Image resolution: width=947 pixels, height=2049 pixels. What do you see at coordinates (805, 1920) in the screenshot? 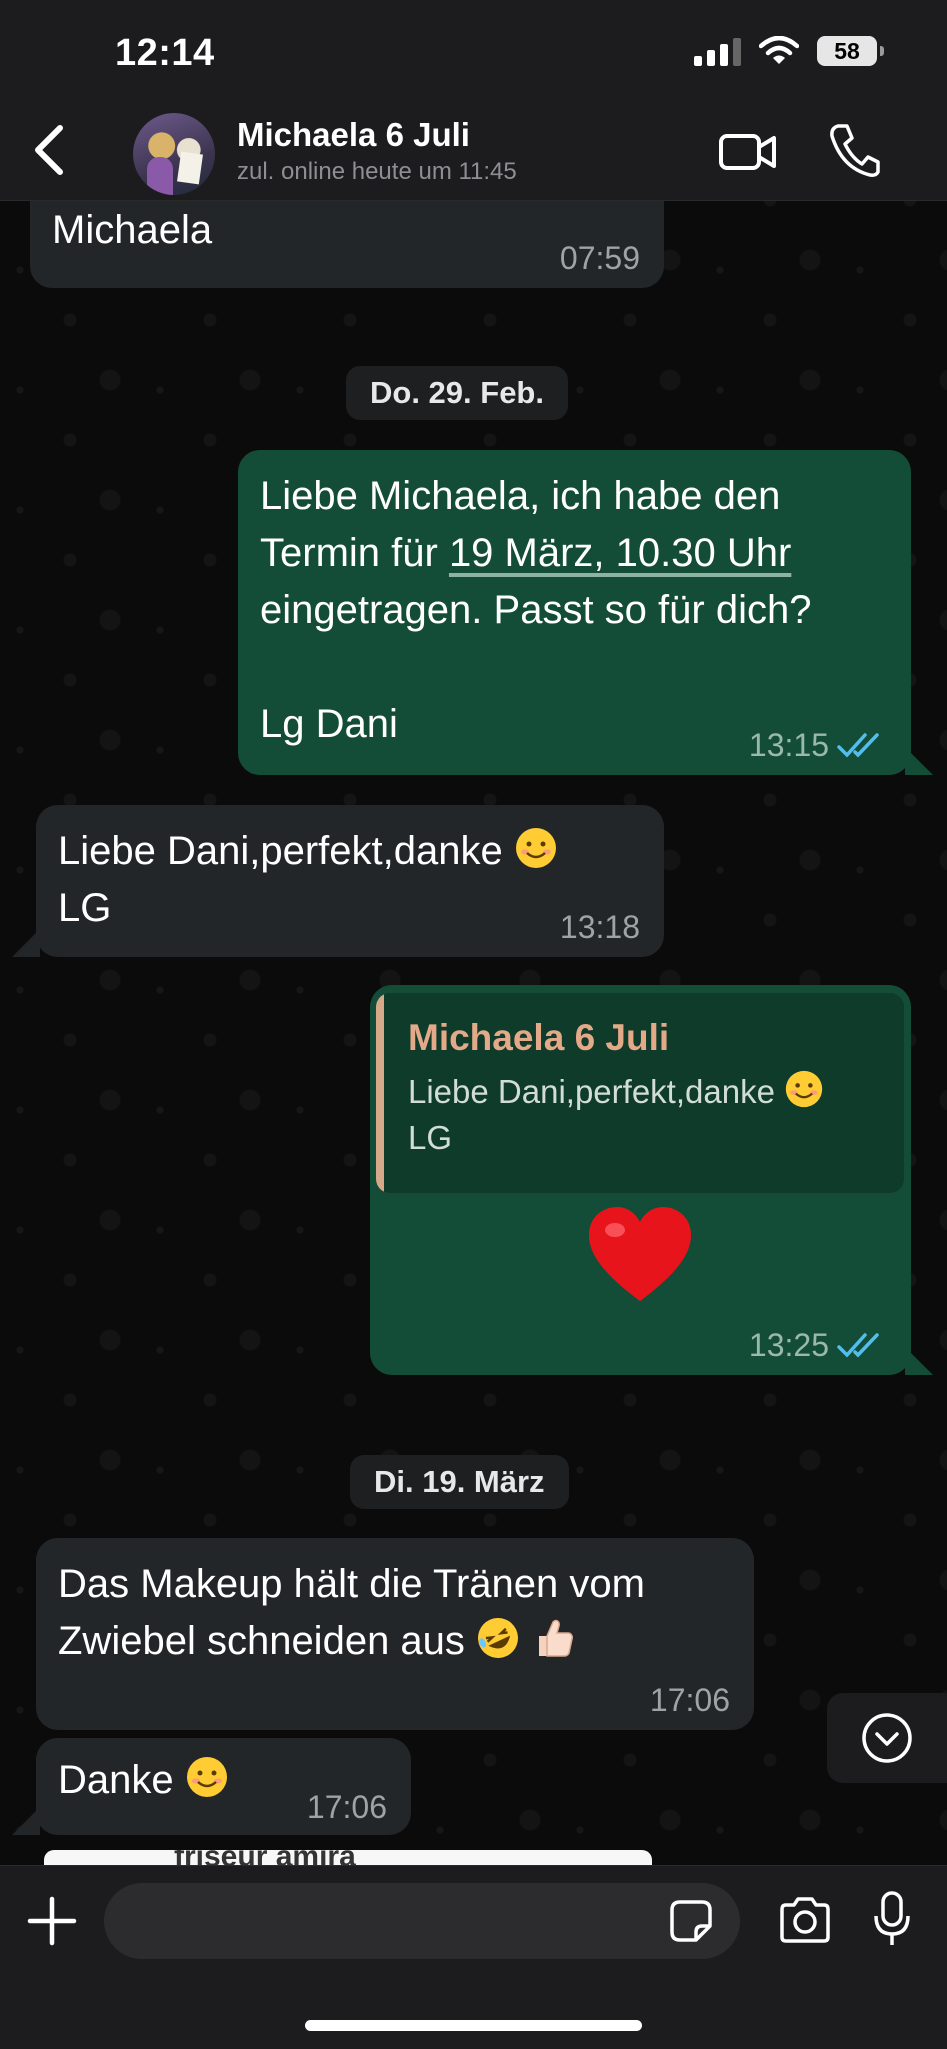
I see `camera-icon` at bounding box center [805, 1920].